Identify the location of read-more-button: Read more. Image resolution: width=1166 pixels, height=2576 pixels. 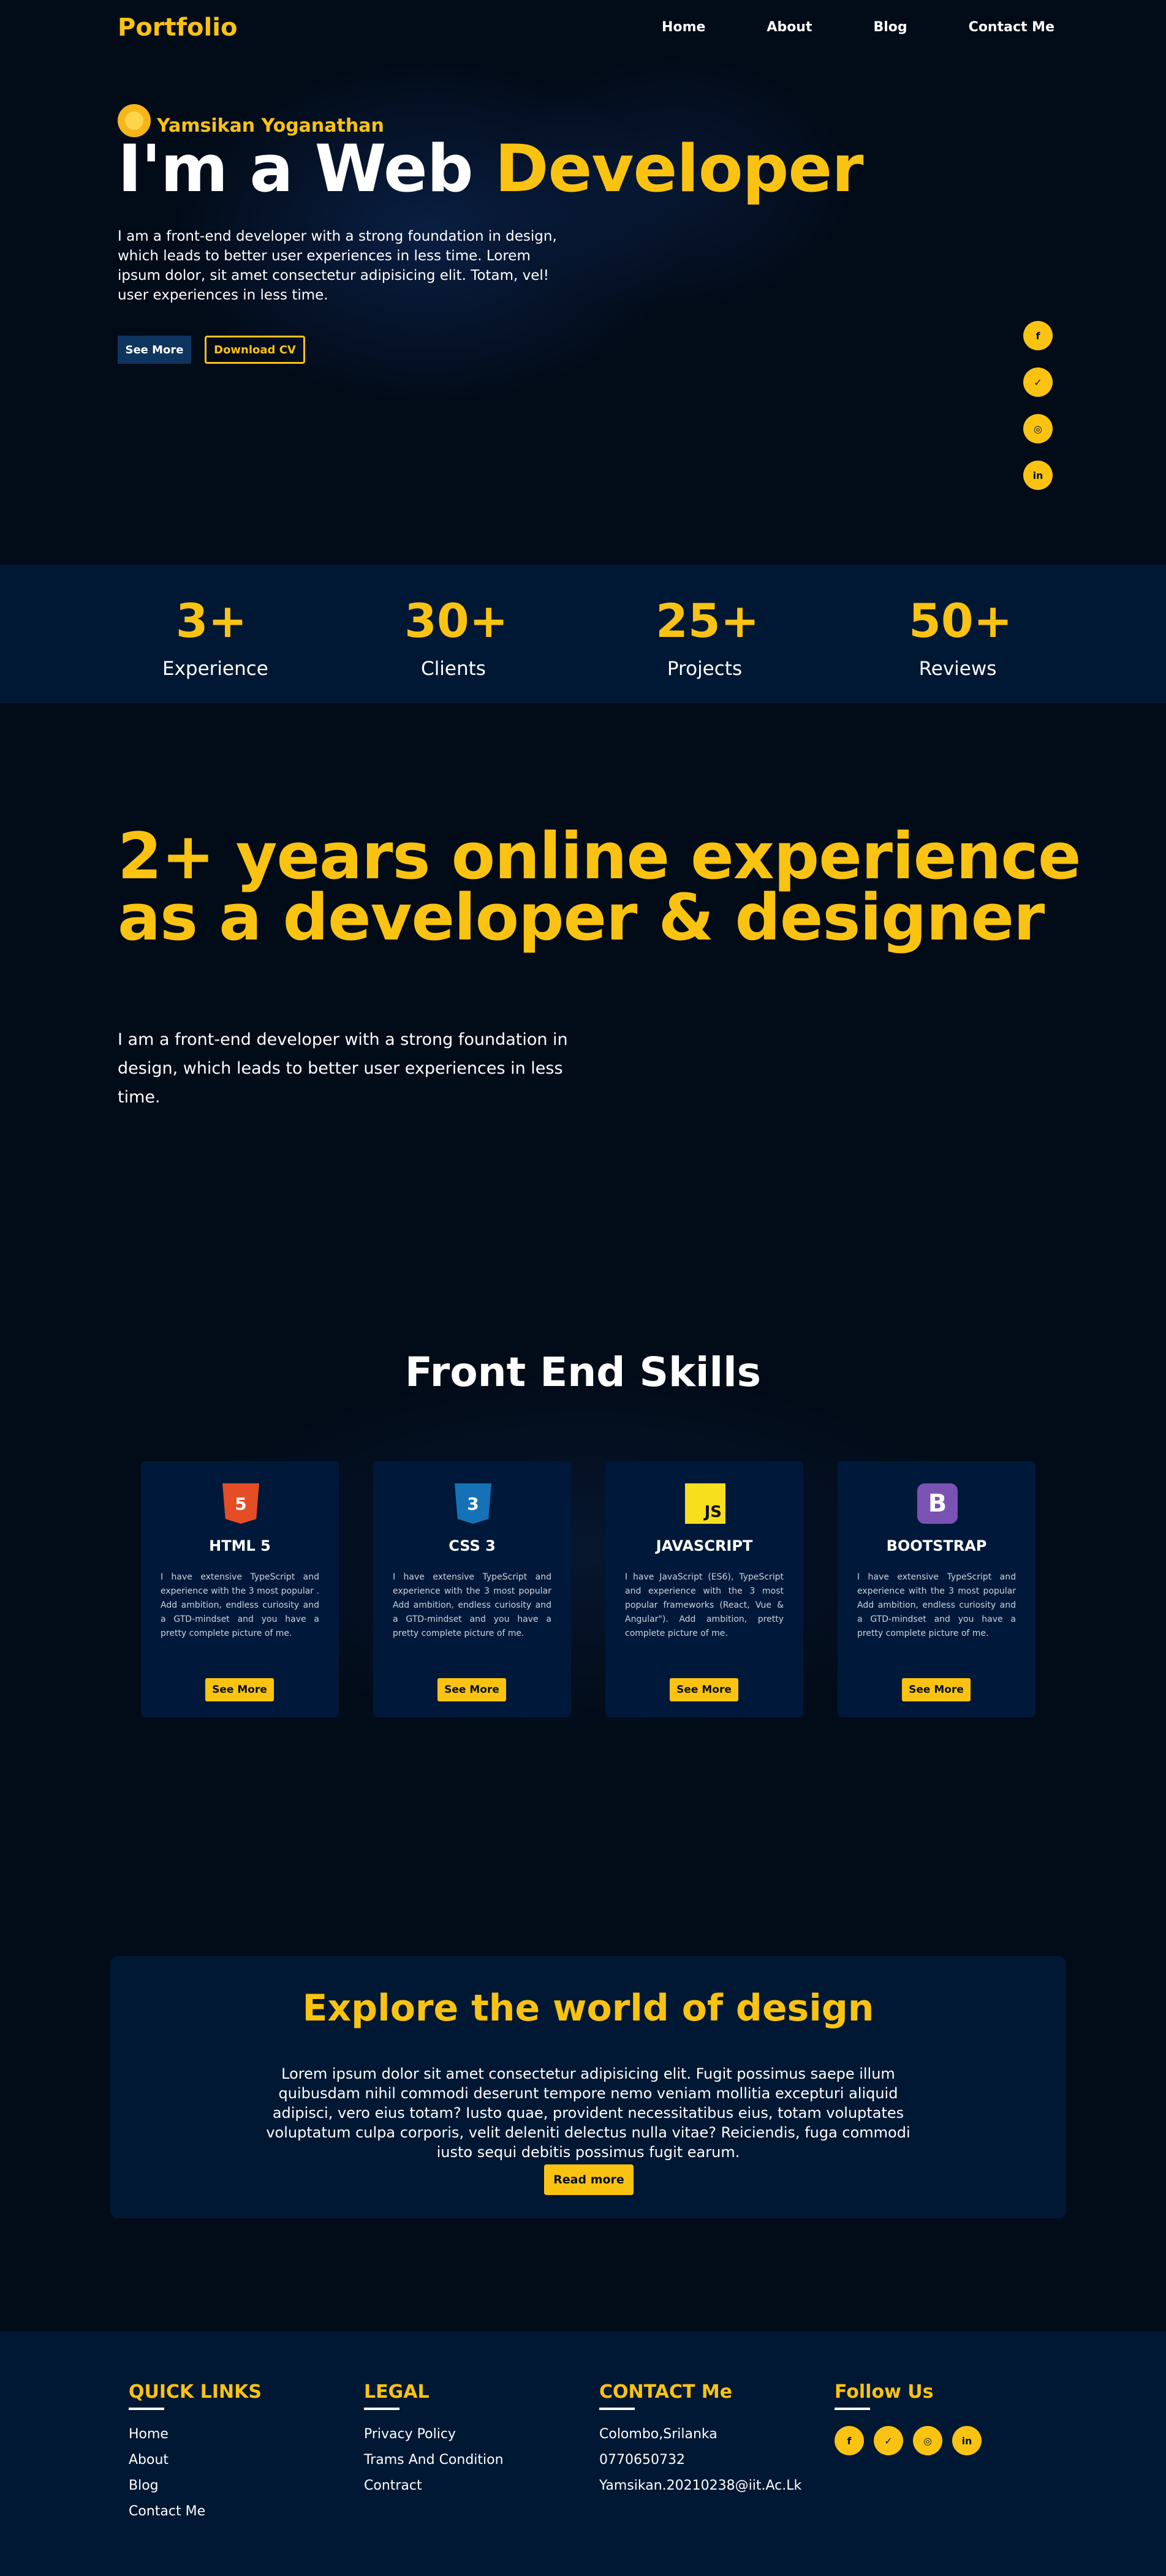
(589, 2179).